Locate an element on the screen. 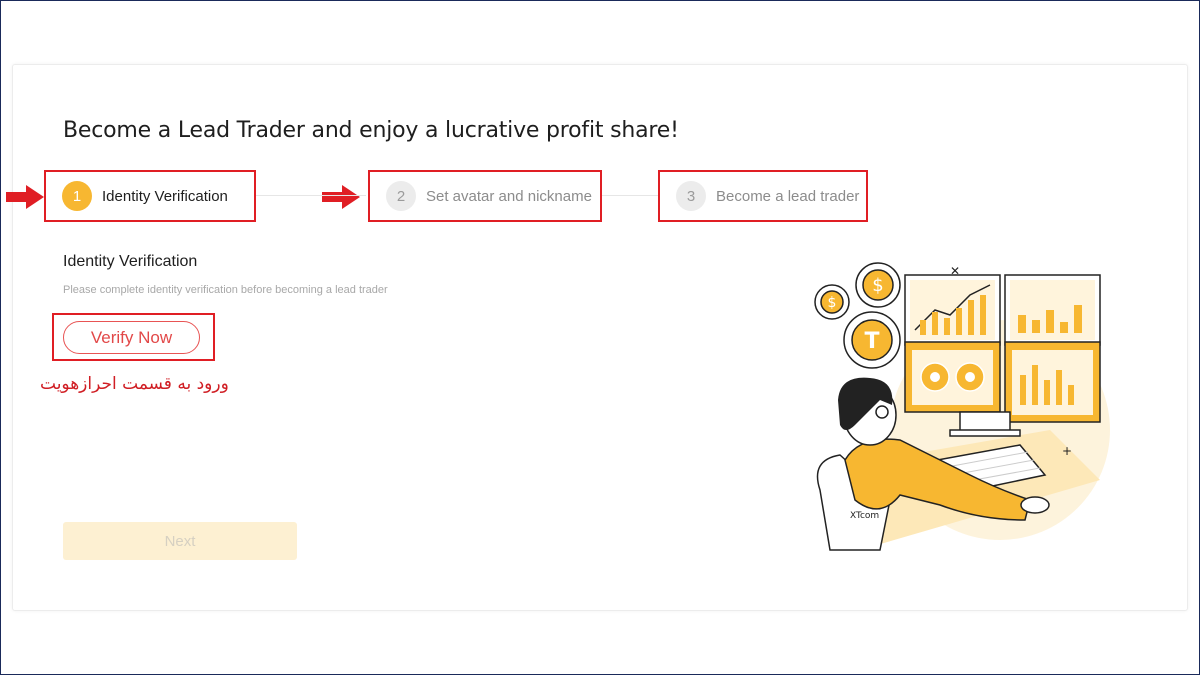 The width and height of the screenshot is (1200, 675). step-label: Identity Verification is located at coordinates (165, 196).